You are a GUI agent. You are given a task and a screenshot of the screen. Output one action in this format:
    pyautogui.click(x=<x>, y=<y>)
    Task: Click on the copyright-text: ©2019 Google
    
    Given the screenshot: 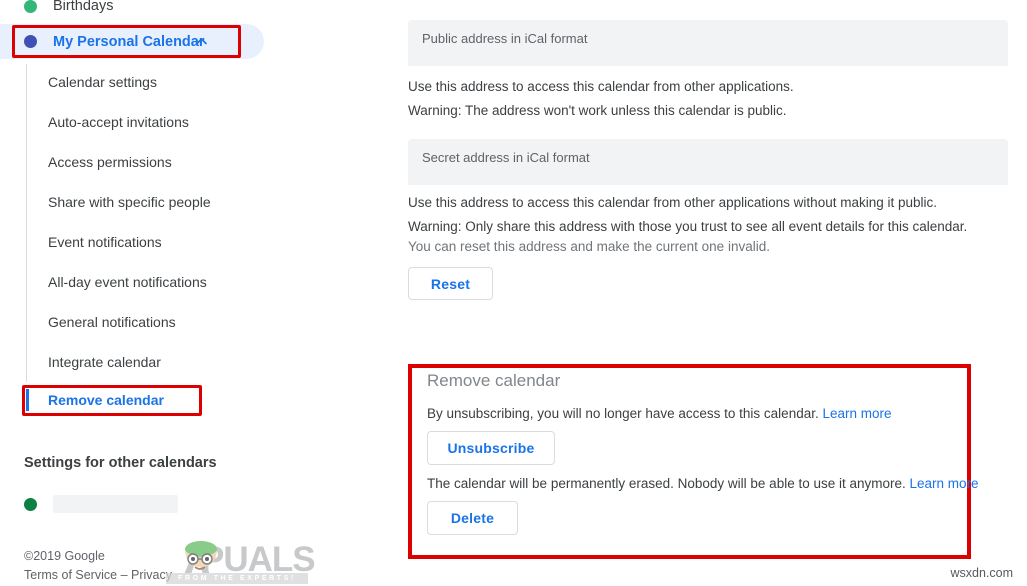 What is the action you would take?
    pyautogui.click(x=64, y=556)
    